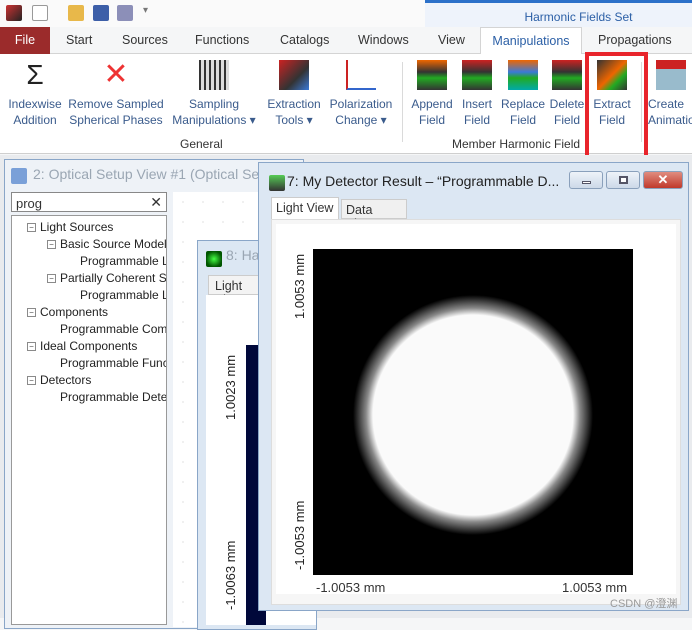  Describe the element at coordinates (230, 575) in the screenshot. I see `y-bottom-label: -1.0063 mm` at that location.